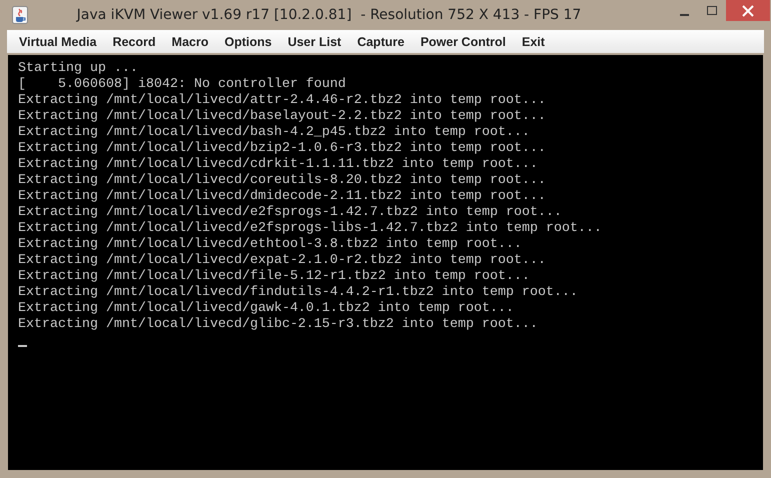 The height and width of the screenshot is (478, 771). Describe the element at coordinates (328, 15) in the screenshot. I see `window-title: Java iKVM Viewer v1.69 r17 [10.2.0.81] - Resolution 752 X 413 - FPS 17` at that location.